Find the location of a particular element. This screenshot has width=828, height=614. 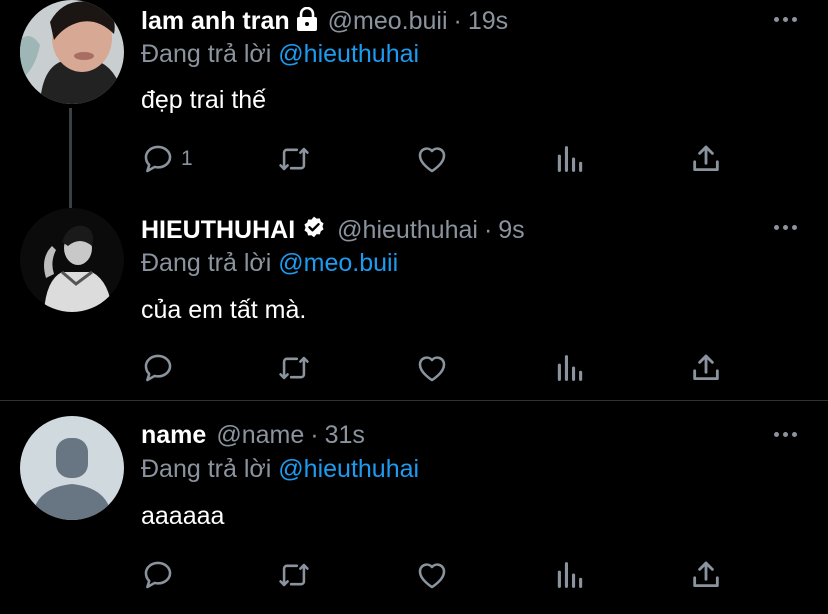

lock-icon is located at coordinates (307, 21).